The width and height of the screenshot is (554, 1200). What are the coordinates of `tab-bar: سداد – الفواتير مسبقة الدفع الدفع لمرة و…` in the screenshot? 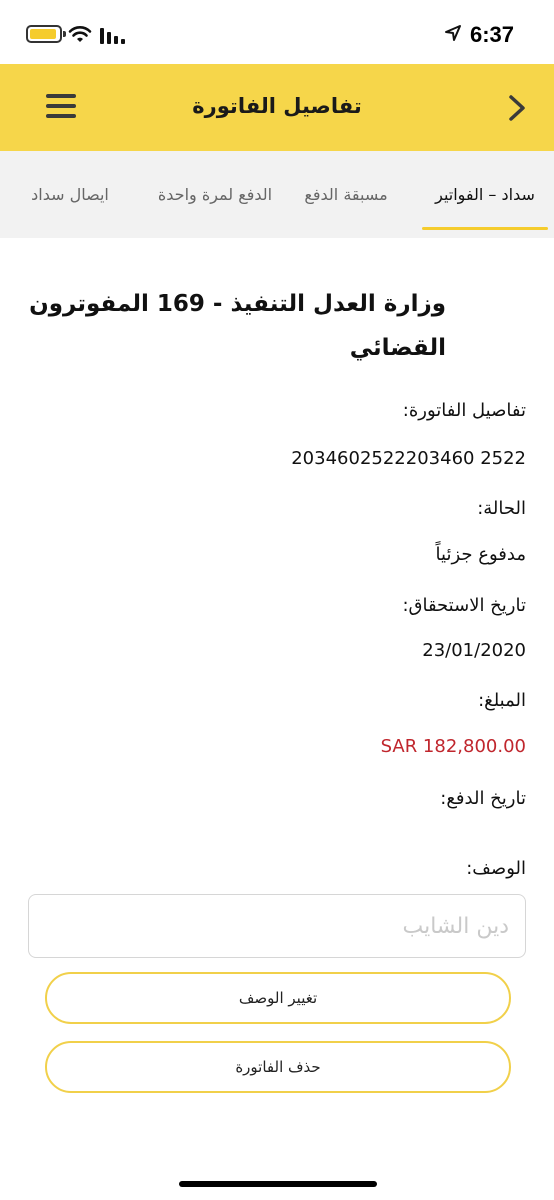 It's located at (277, 194).